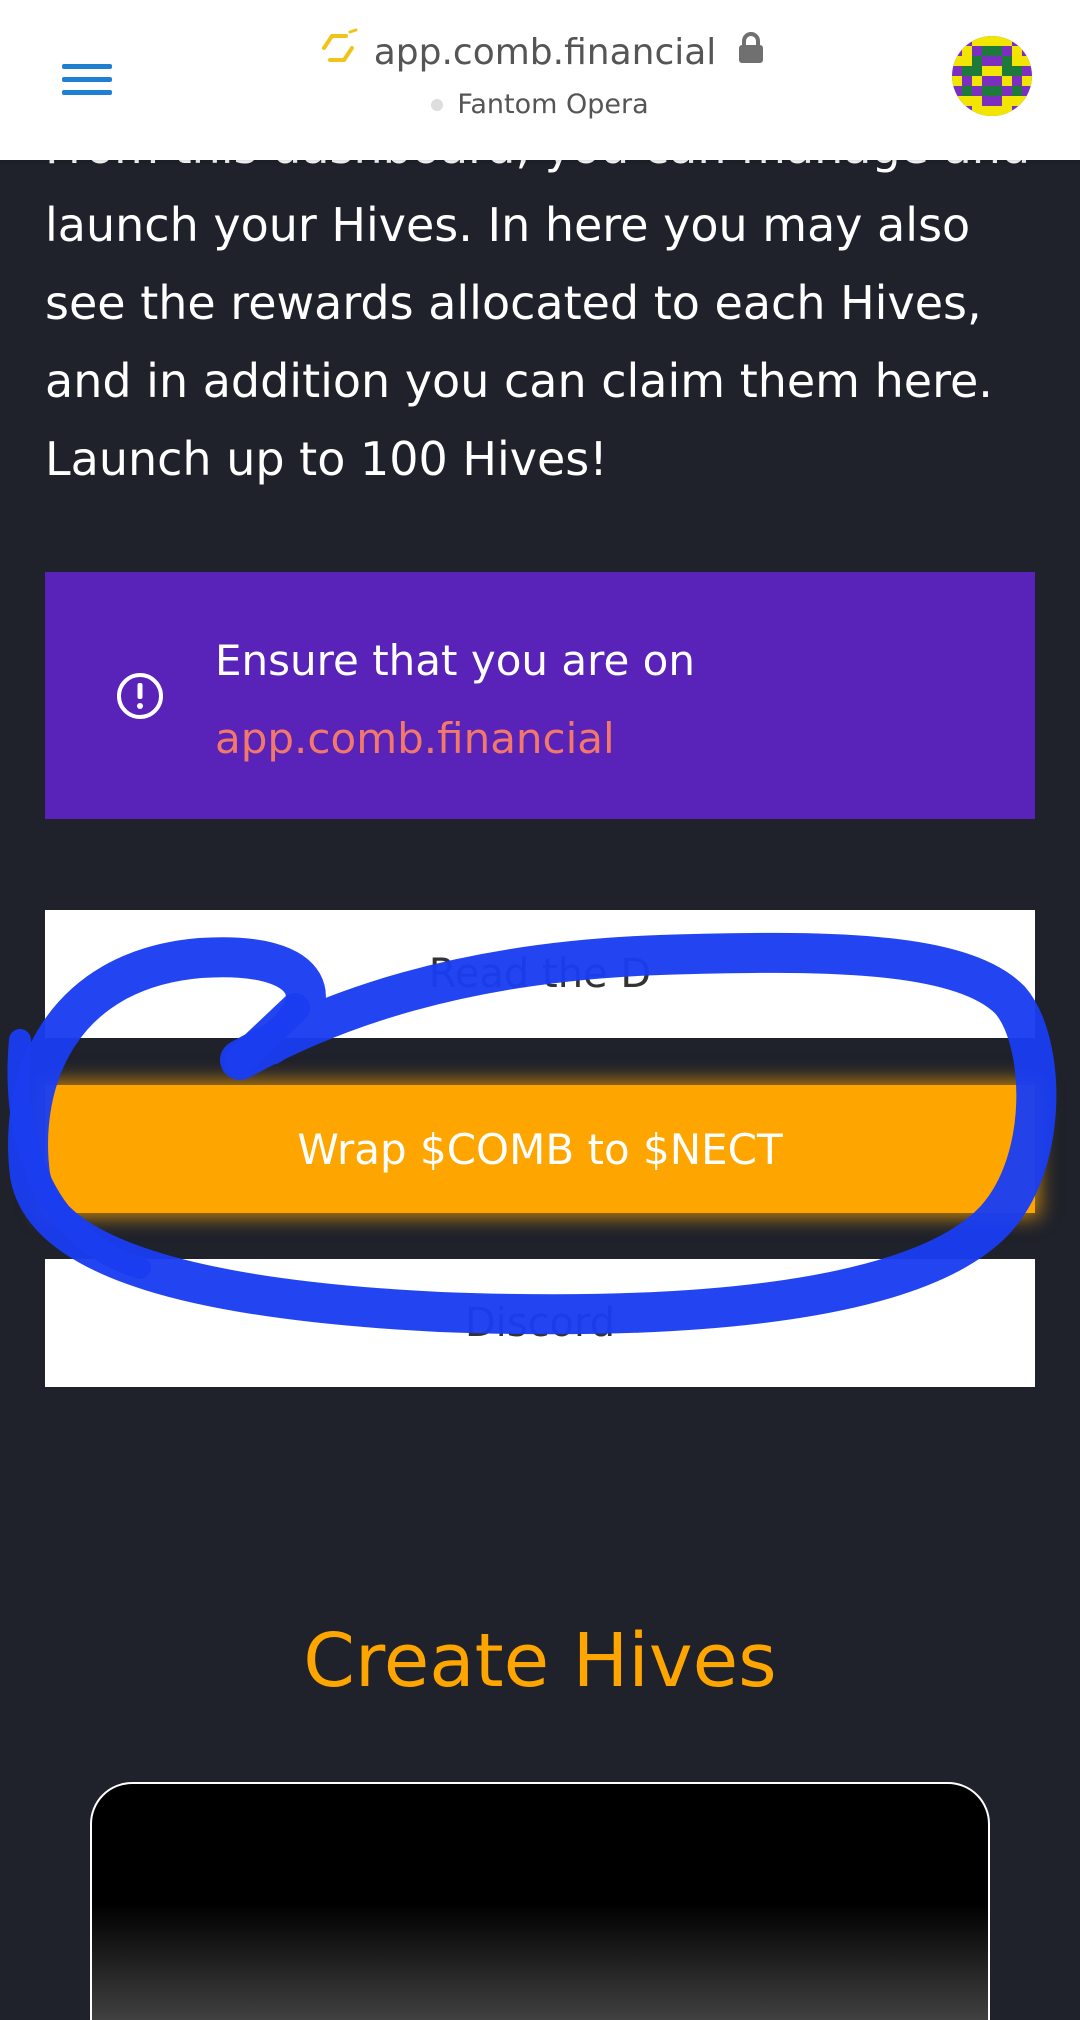  Describe the element at coordinates (751, 52) in the screenshot. I see `lock-icon` at that location.